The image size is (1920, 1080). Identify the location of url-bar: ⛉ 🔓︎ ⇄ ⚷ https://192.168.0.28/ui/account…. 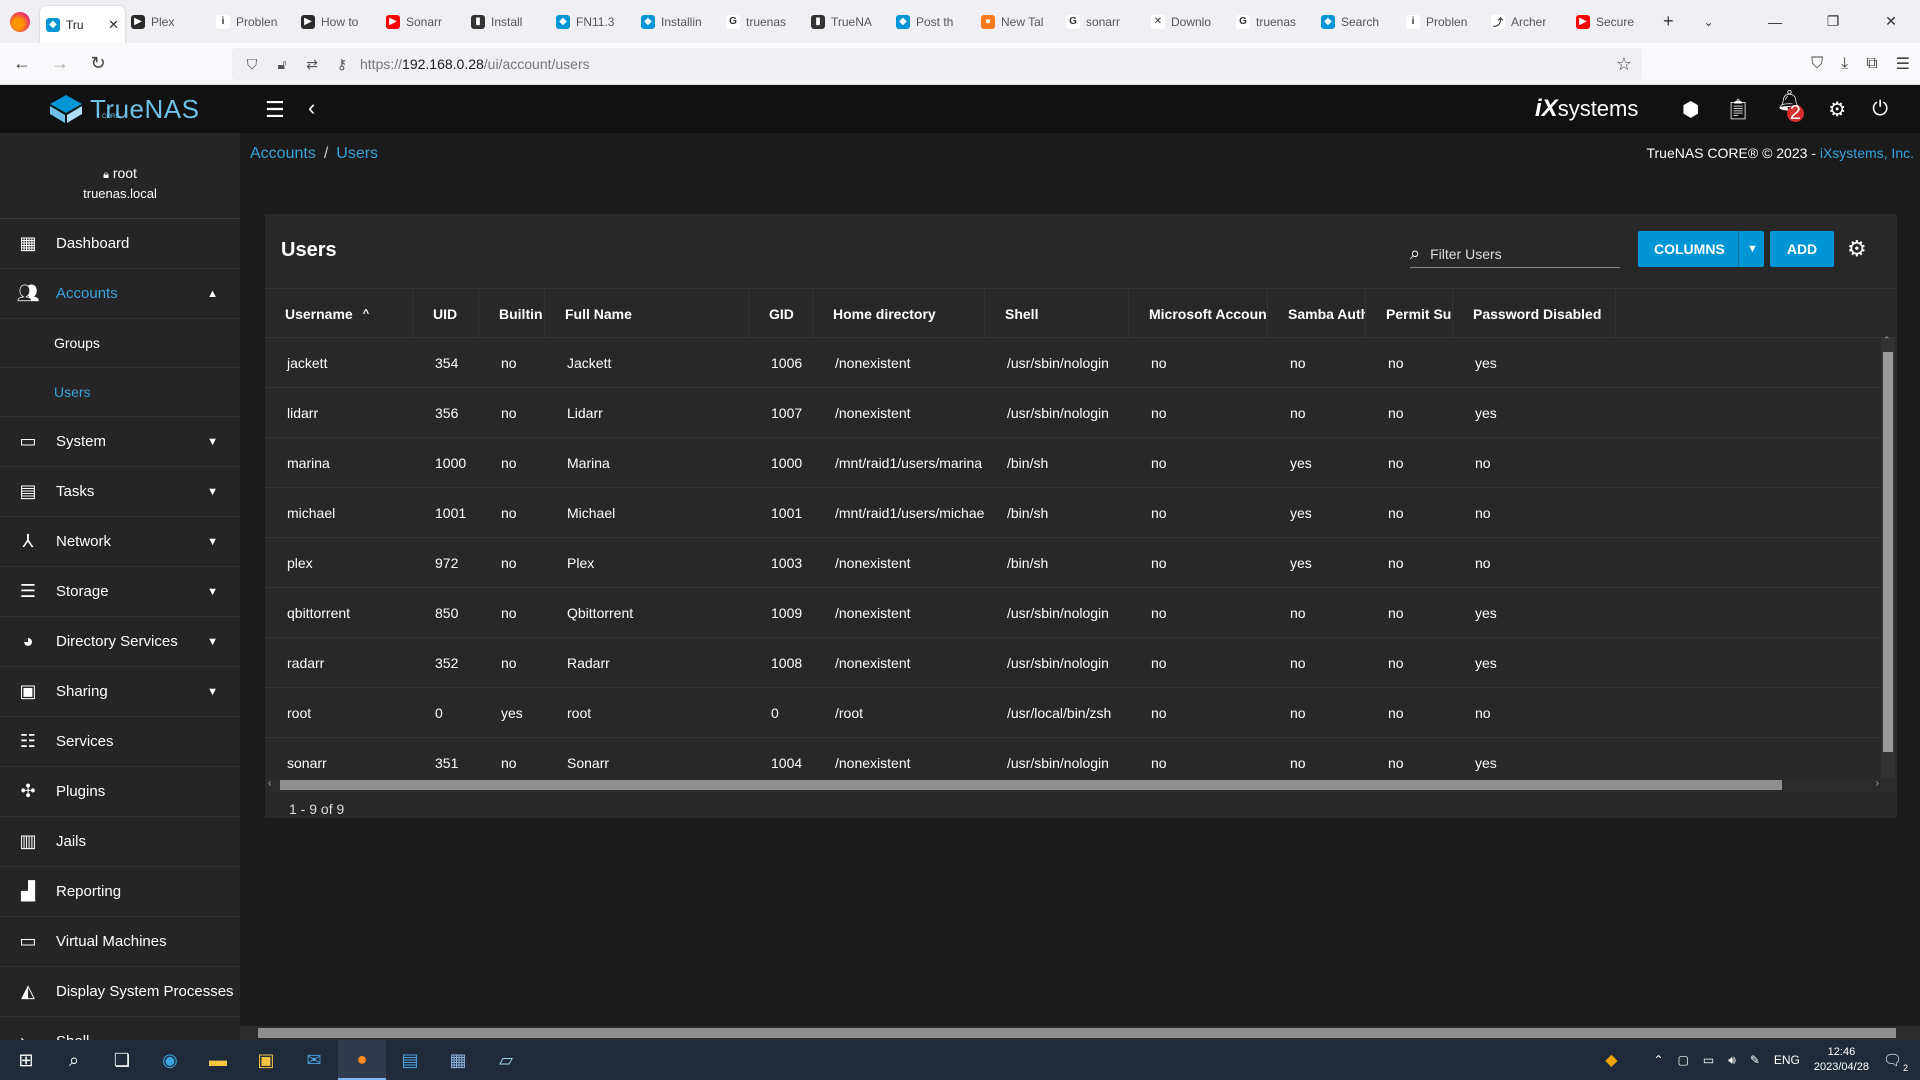
(937, 64).